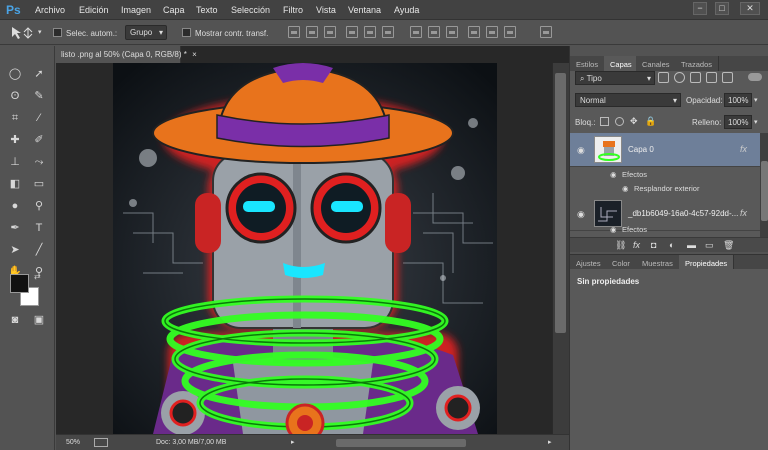 The width and height of the screenshot is (768, 450). What do you see at coordinates (709, 245) in the screenshot?
I see `new-layer-icon: ▭` at bounding box center [709, 245].